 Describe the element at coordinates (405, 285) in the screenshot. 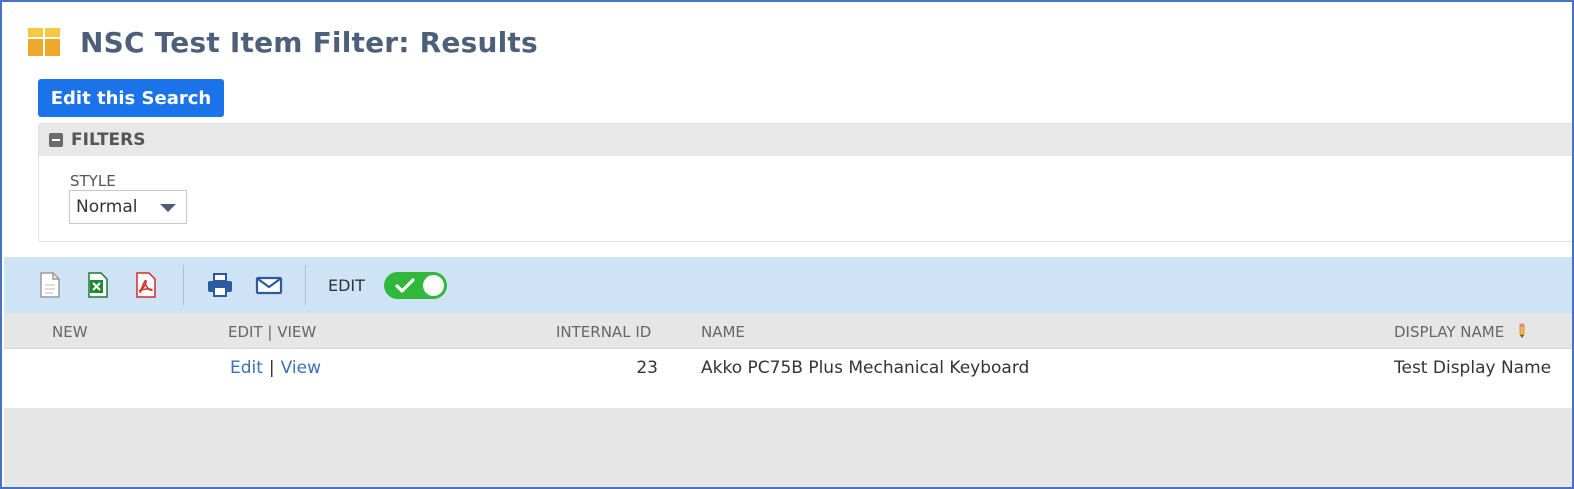

I see `checkmark-icon` at that location.